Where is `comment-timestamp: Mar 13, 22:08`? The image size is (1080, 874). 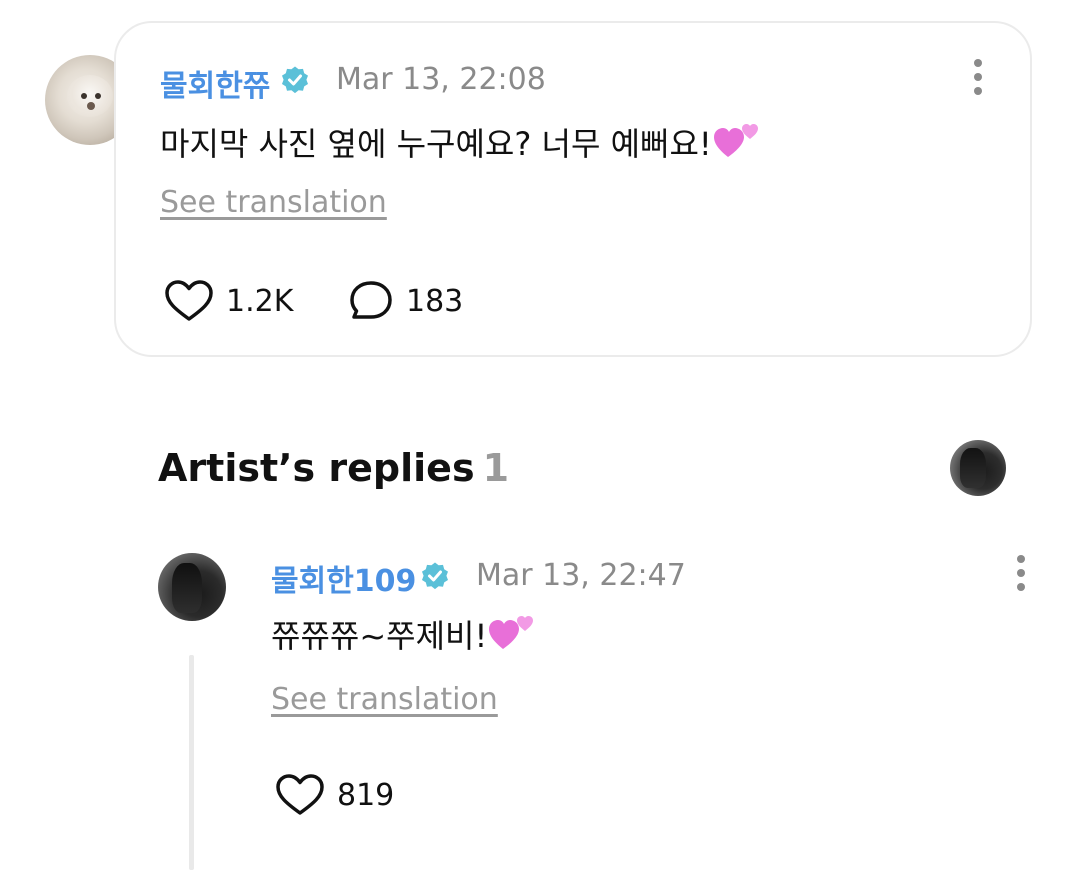 comment-timestamp: Mar 13, 22:08 is located at coordinates (441, 79).